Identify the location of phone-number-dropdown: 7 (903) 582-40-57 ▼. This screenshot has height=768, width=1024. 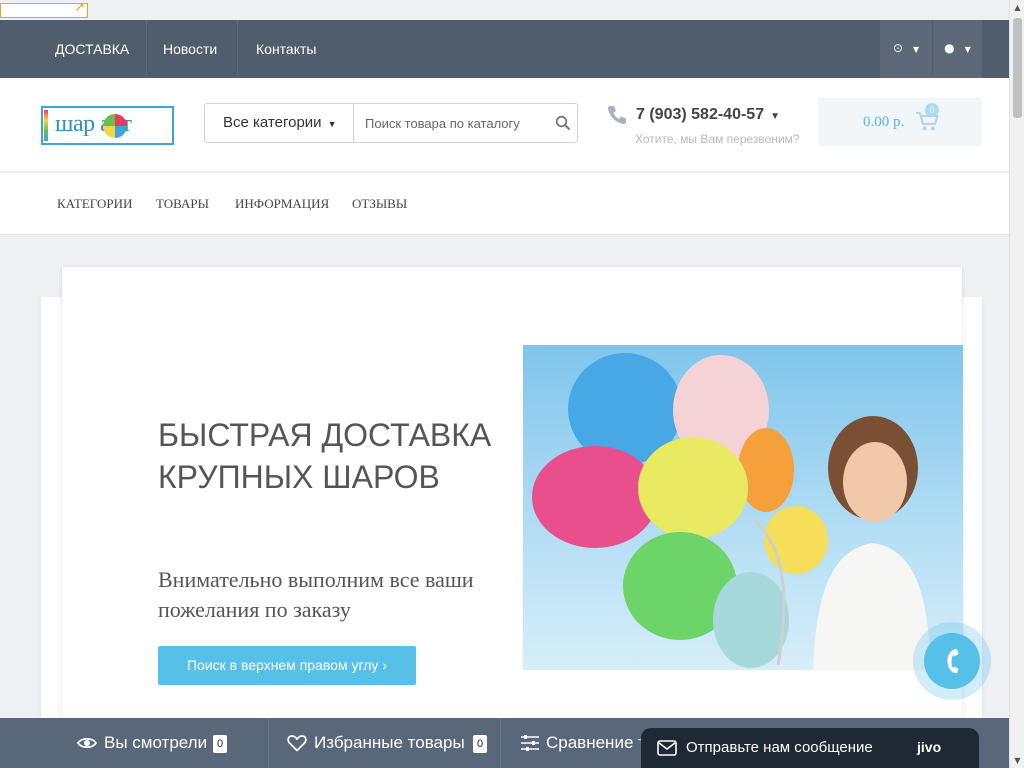
(708, 115).